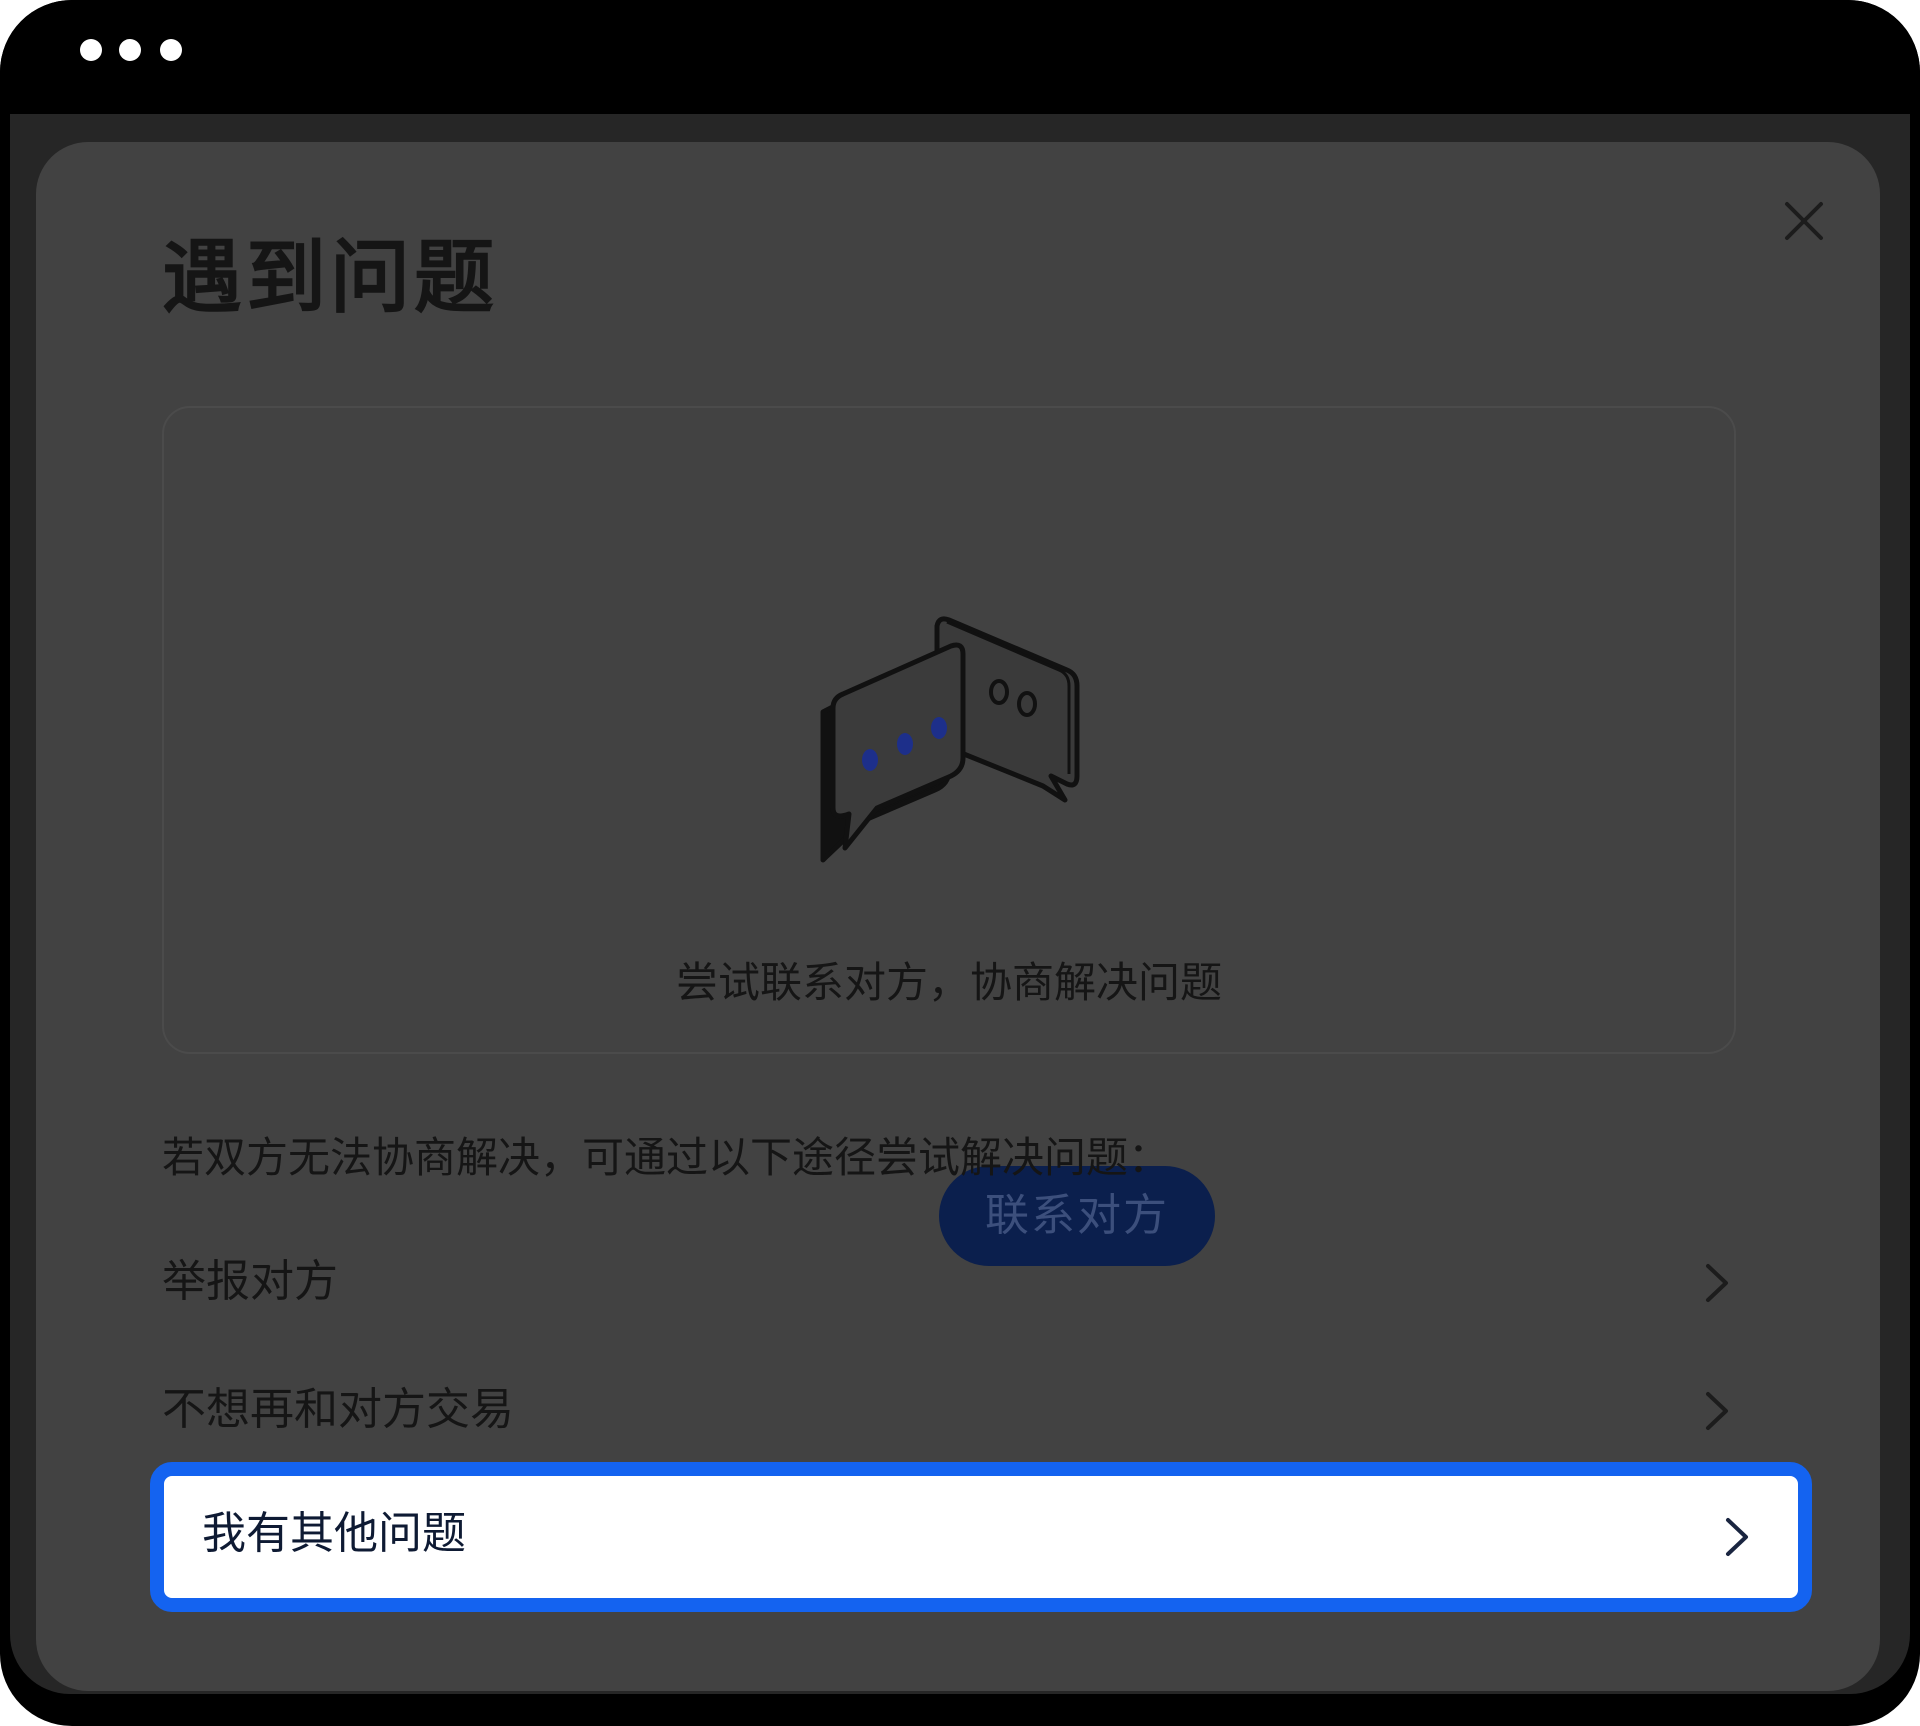 The image size is (1920, 1726). I want to click on contact-card-message: 尝试联系对方，协商解决问题, so click(948, 982).